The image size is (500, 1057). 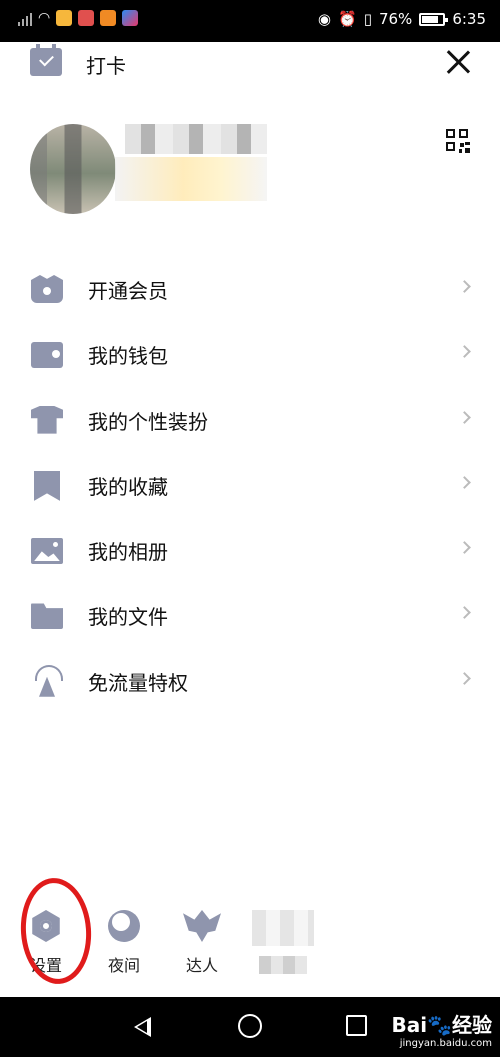 I want to click on photo-icon, so click(x=47, y=551).